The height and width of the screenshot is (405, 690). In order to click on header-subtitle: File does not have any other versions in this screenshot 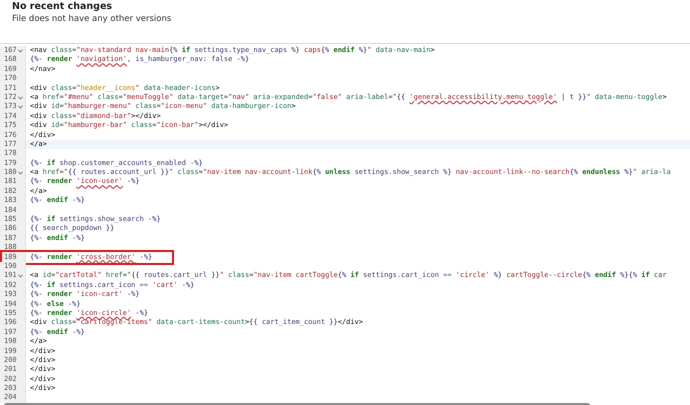, I will do `click(92, 19)`.